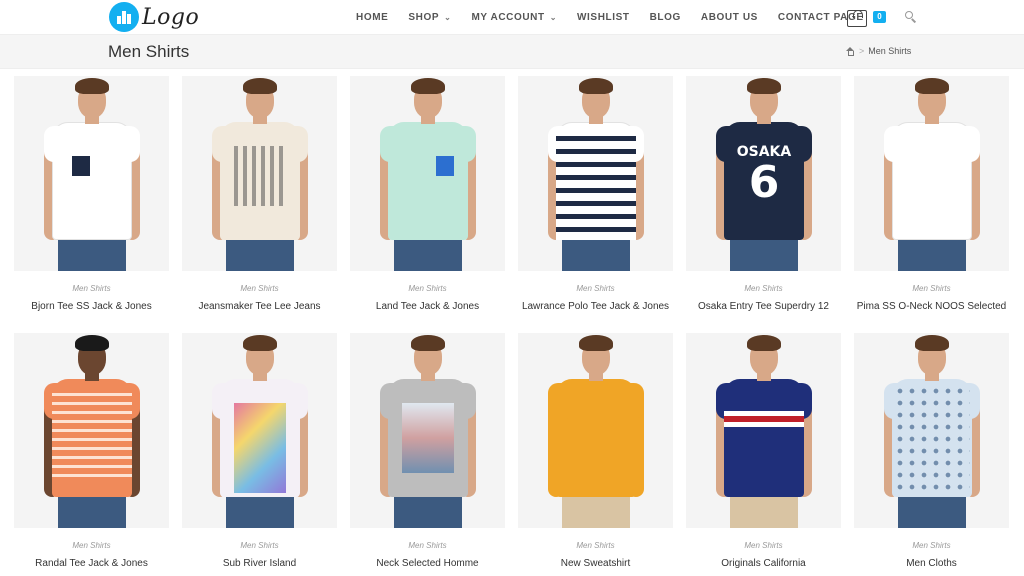  Describe the element at coordinates (149, 51) in the screenshot. I see `page-title: Men Shirts` at that location.